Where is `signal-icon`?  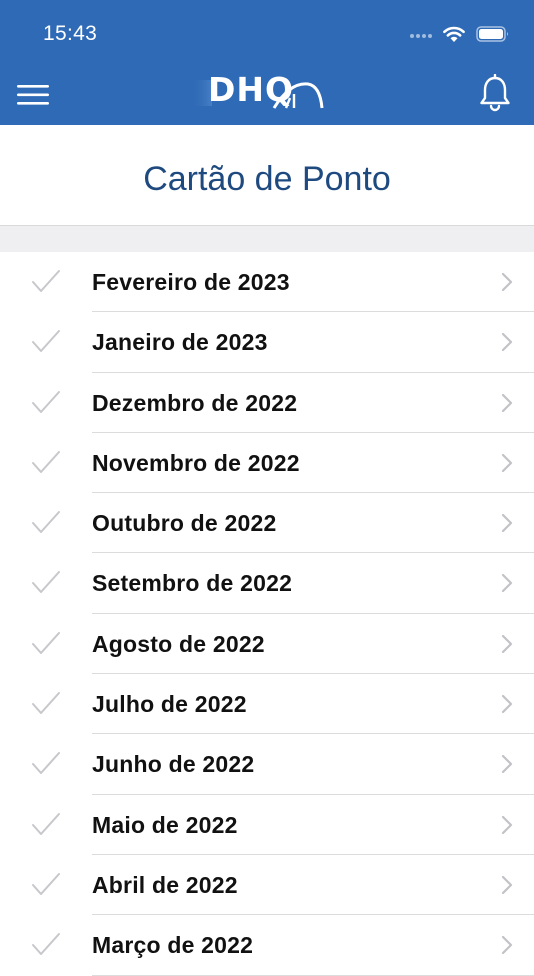
signal-icon is located at coordinates (420, 34).